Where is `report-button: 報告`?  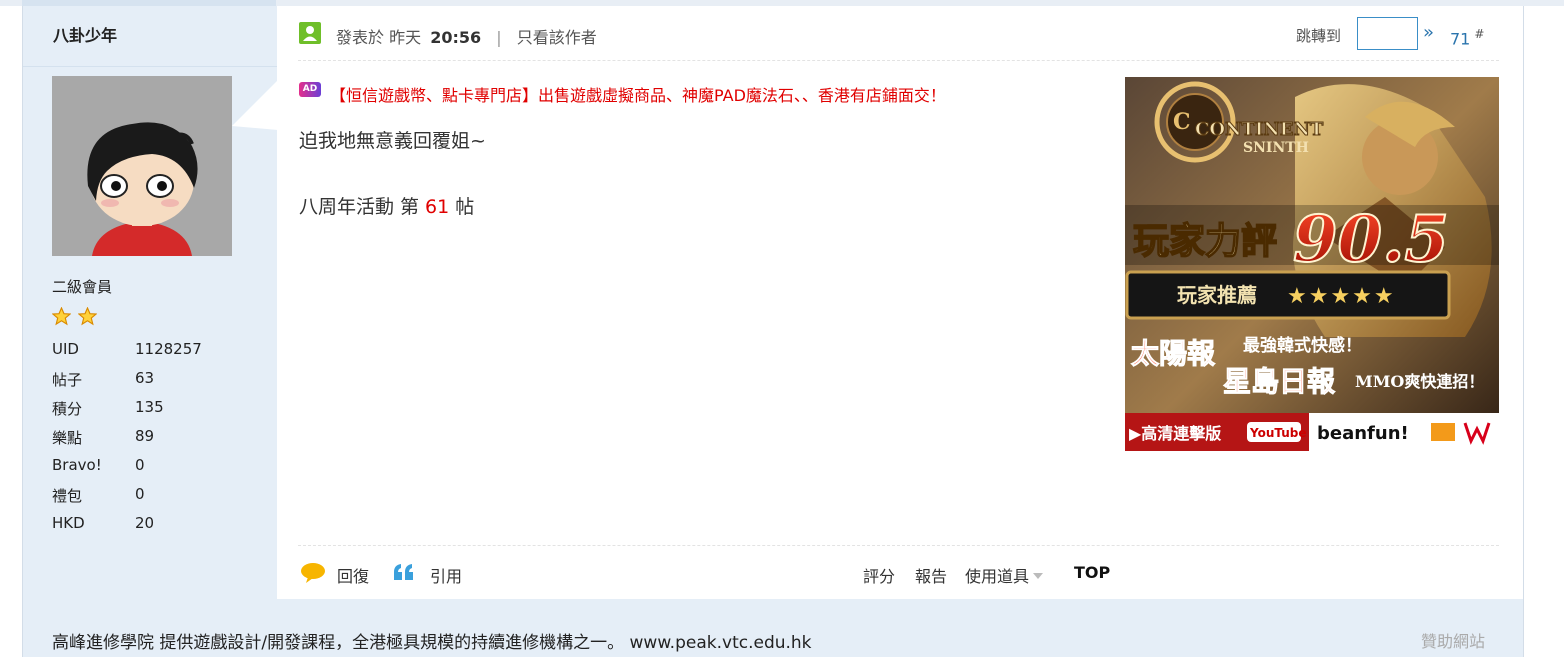
report-button: 報告 is located at coordinates (931, 575).